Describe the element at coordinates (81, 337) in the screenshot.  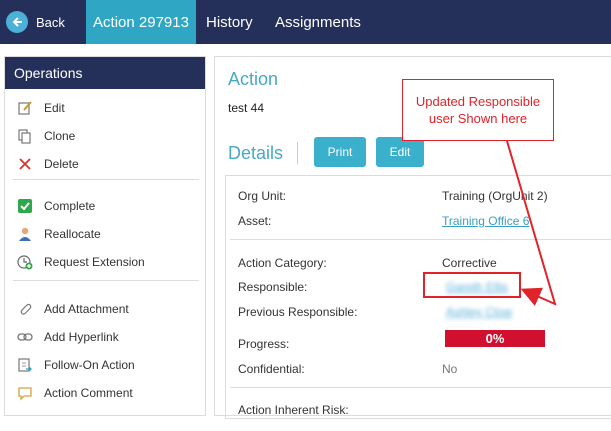
I see `sidebar-item-label: Add Hyperlink` at that location.